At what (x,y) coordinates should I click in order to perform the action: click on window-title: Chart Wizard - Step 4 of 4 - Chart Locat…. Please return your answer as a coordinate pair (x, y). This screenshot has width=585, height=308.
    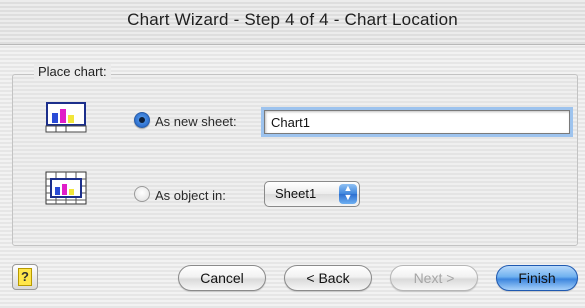
    Looking at the image, I should click on (292, 19).